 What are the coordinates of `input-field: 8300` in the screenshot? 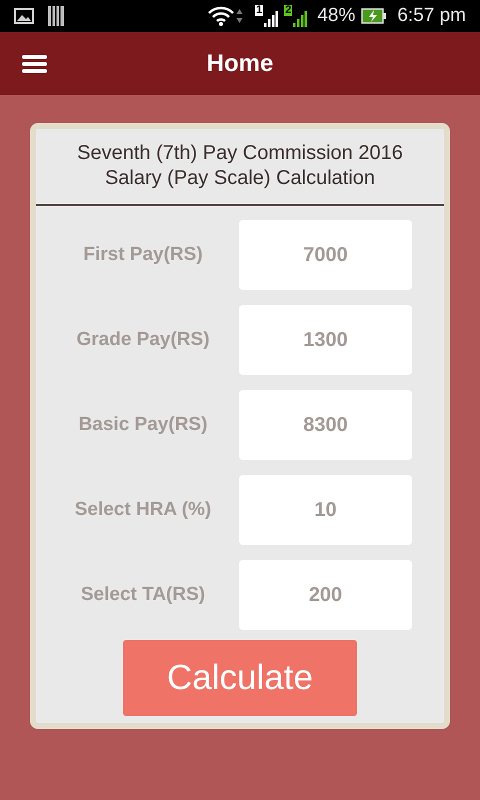 It's located at (325, 425).